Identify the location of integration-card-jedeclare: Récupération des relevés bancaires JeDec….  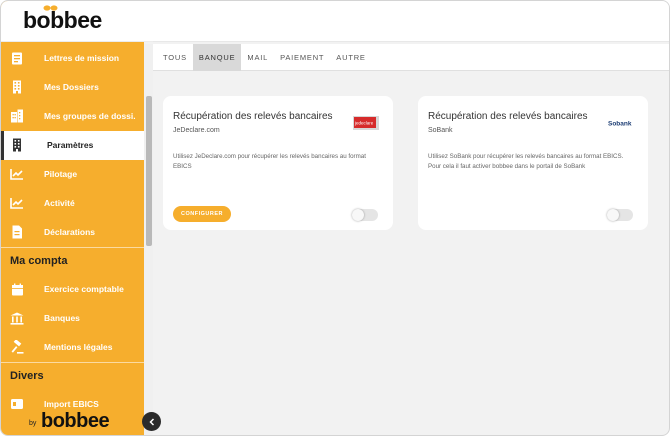
(278, 163).